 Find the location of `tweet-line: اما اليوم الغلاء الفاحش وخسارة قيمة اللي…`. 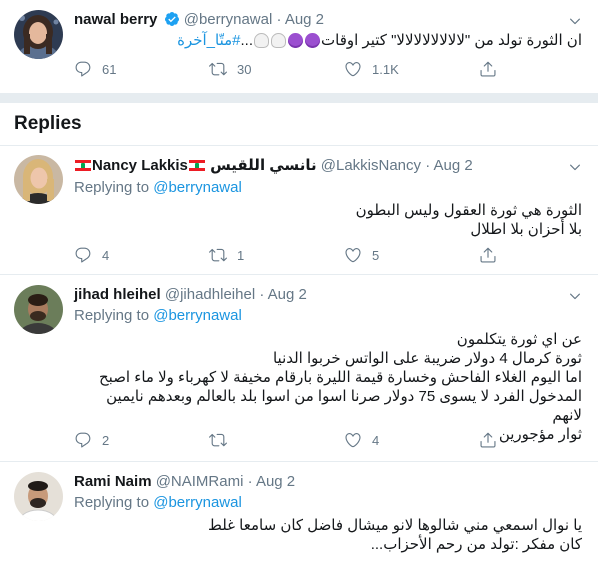

tweet-line: اما اليوم الغلاء الفاحش وخسارة قيمة اللي… is located at coordinates (340, 377).